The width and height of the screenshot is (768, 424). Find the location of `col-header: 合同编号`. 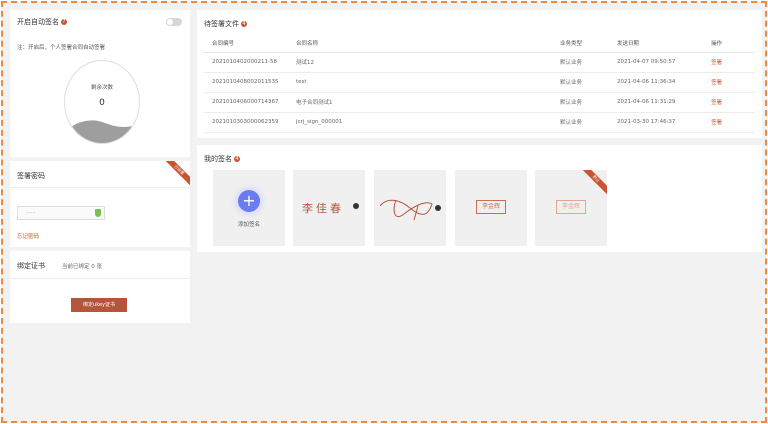

col-header: 合同编号 is located at coordinates (246, 43).